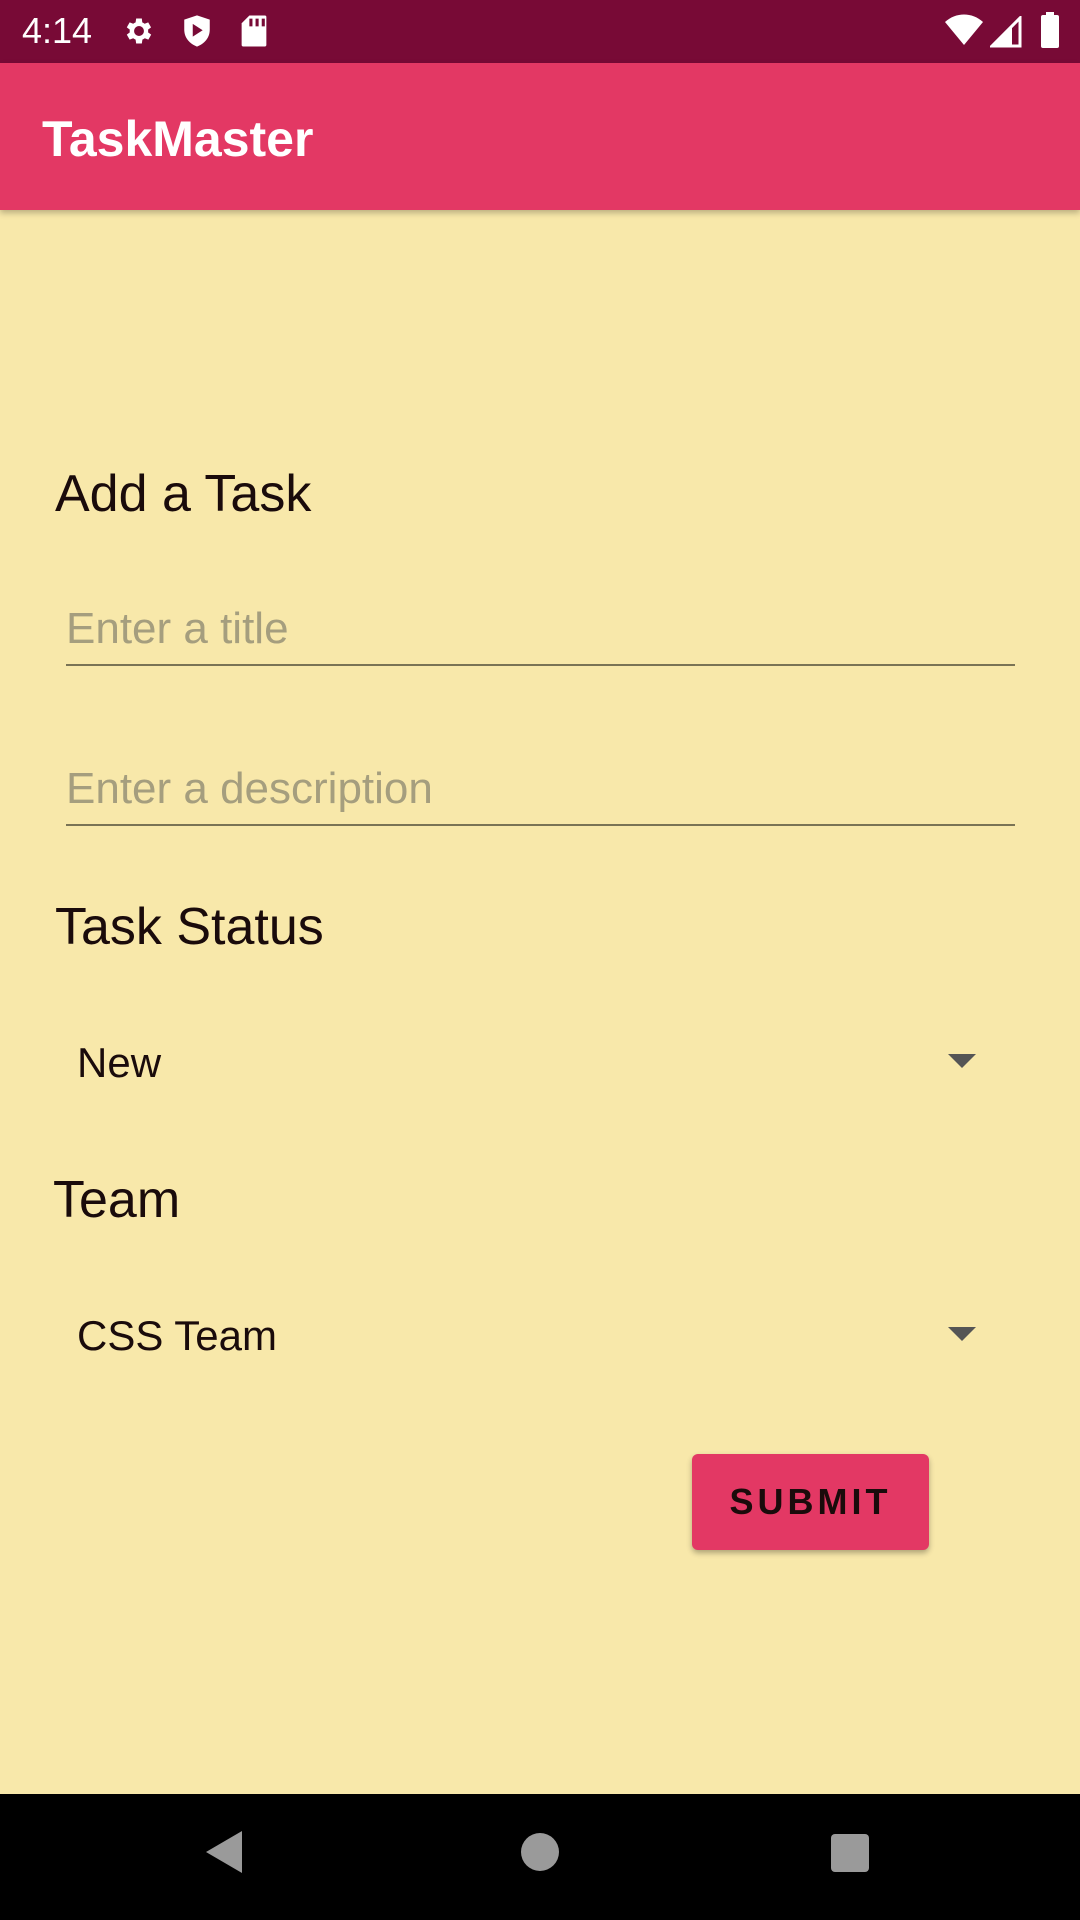  Describe the element at coordinates (810, 1502) in the screenshot. I see `submit-button: SUBMIT` at that location.